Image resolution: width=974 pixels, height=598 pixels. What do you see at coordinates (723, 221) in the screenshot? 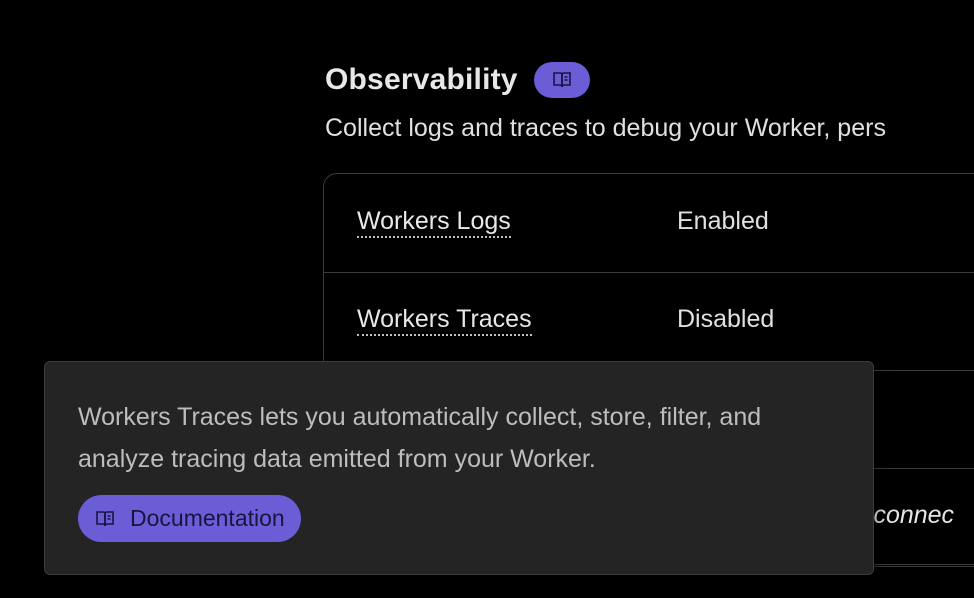
I see `workers-logs-status: Enabled` at bounding box center [723, 221].